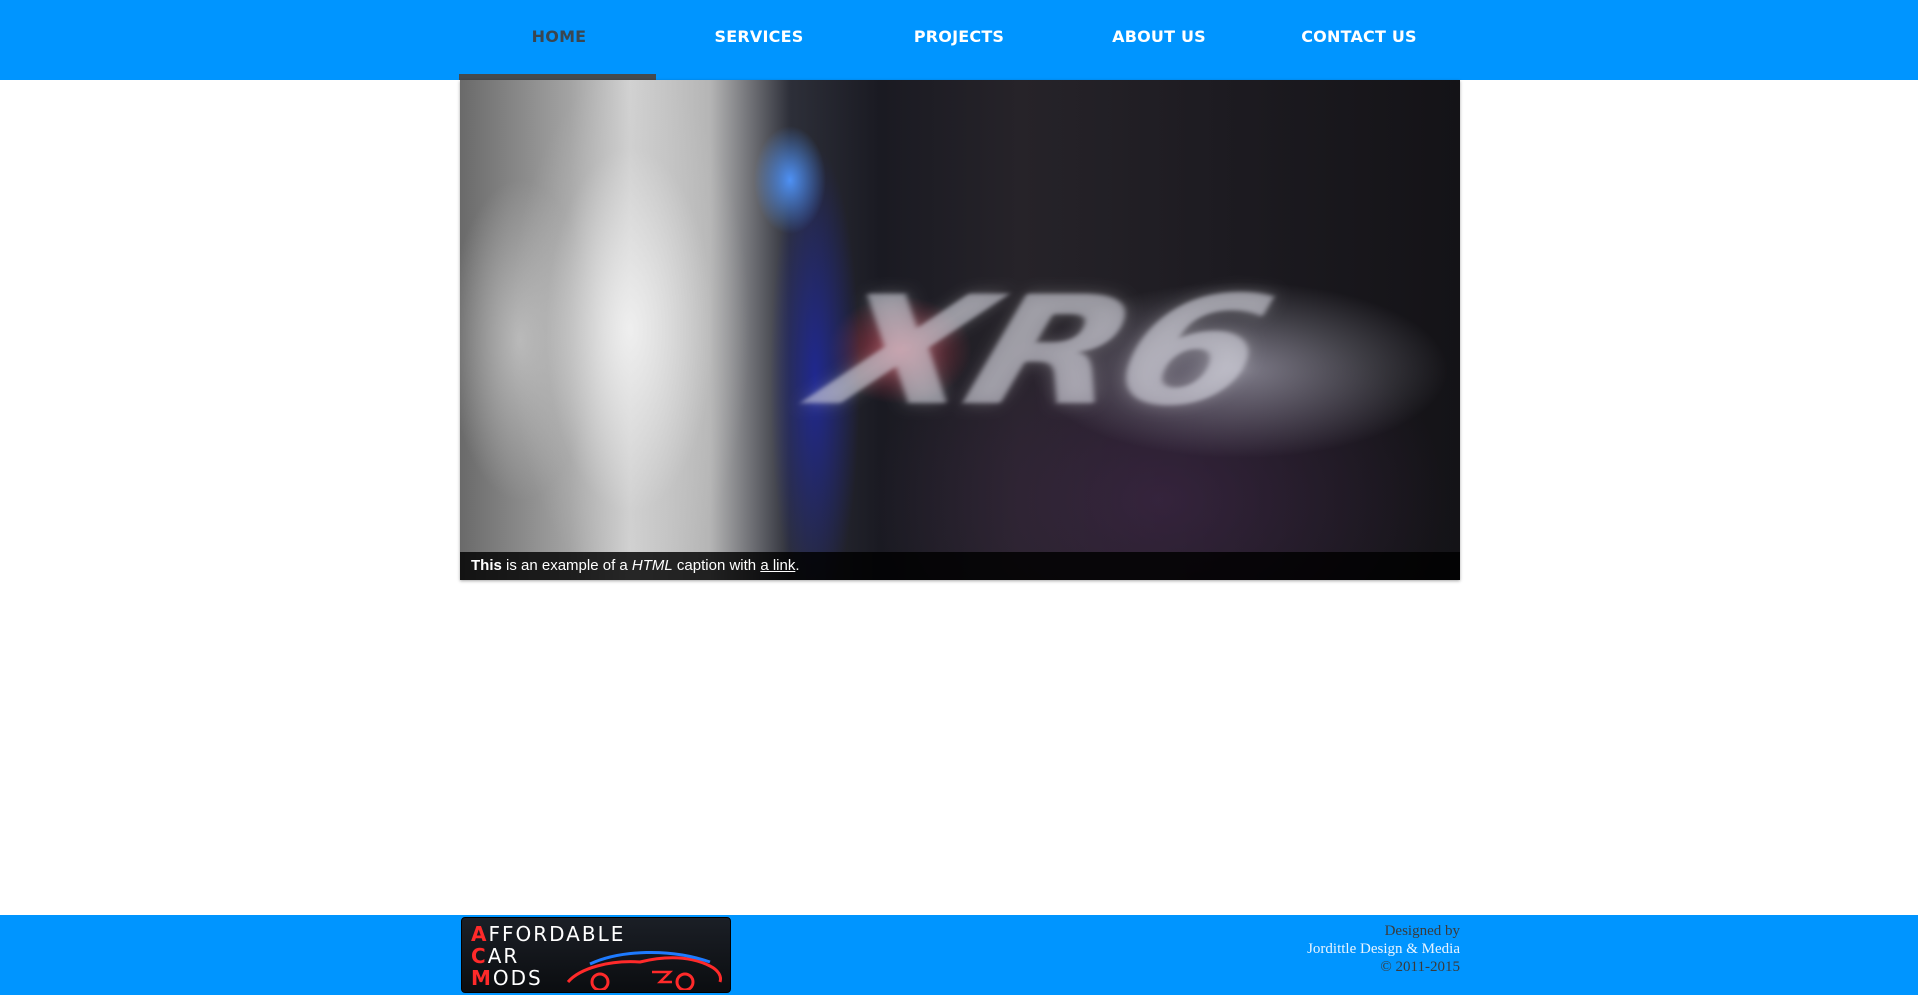 This screenshot has height=995, width=1918. What do you see at coordinates (652, 565) in the screenshot?
I see `caption-italic: HTML` at bounding box center [652, 565].